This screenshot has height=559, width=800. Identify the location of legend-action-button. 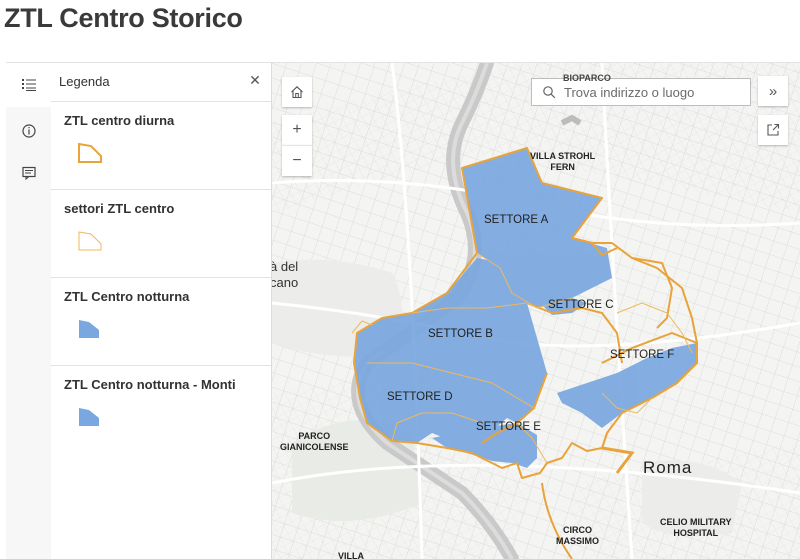
(28, 85).